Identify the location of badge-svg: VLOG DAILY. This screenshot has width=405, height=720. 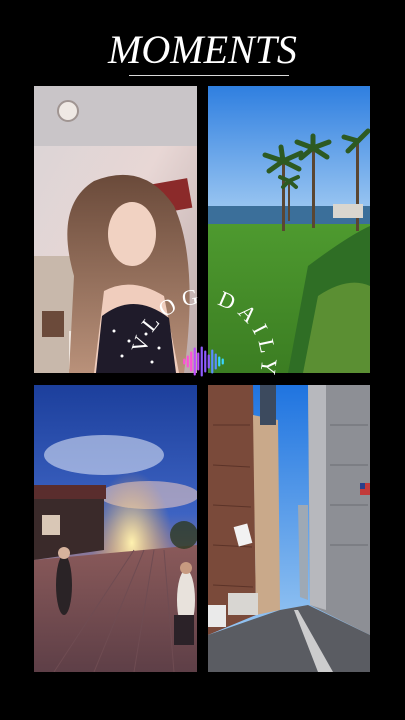
(204, 332).